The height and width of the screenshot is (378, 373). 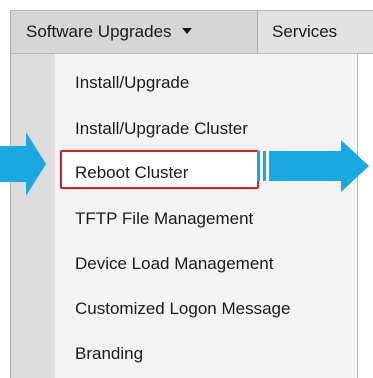 I want to click on menu-item-install-upgrade-cluster: Install/Upgrade Cluster, so click(x=161, y=129).